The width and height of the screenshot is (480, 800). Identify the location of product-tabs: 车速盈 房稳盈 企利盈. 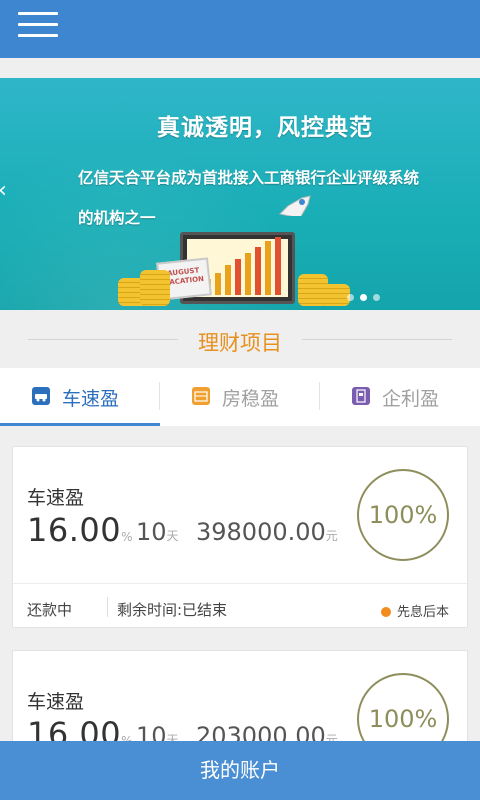
(240, 397).